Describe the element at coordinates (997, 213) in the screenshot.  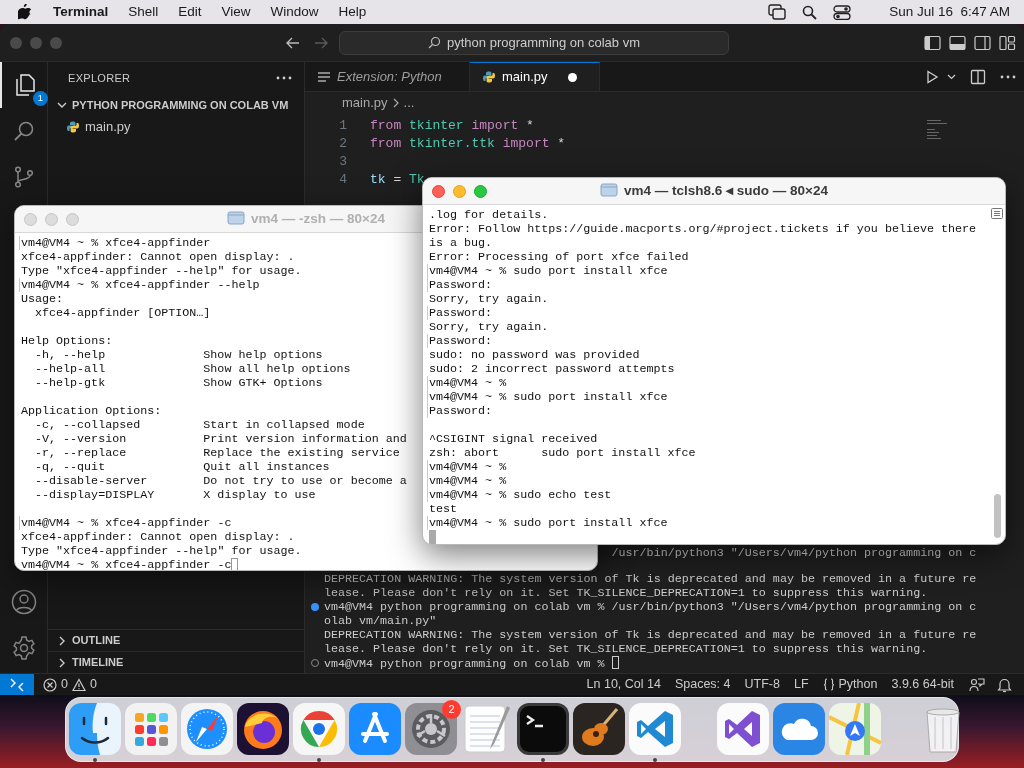
I see `marks-icon` at that location.